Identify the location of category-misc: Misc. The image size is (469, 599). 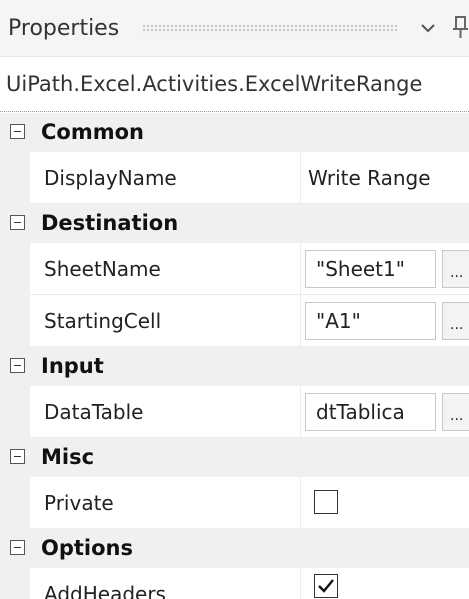
(234, 457).